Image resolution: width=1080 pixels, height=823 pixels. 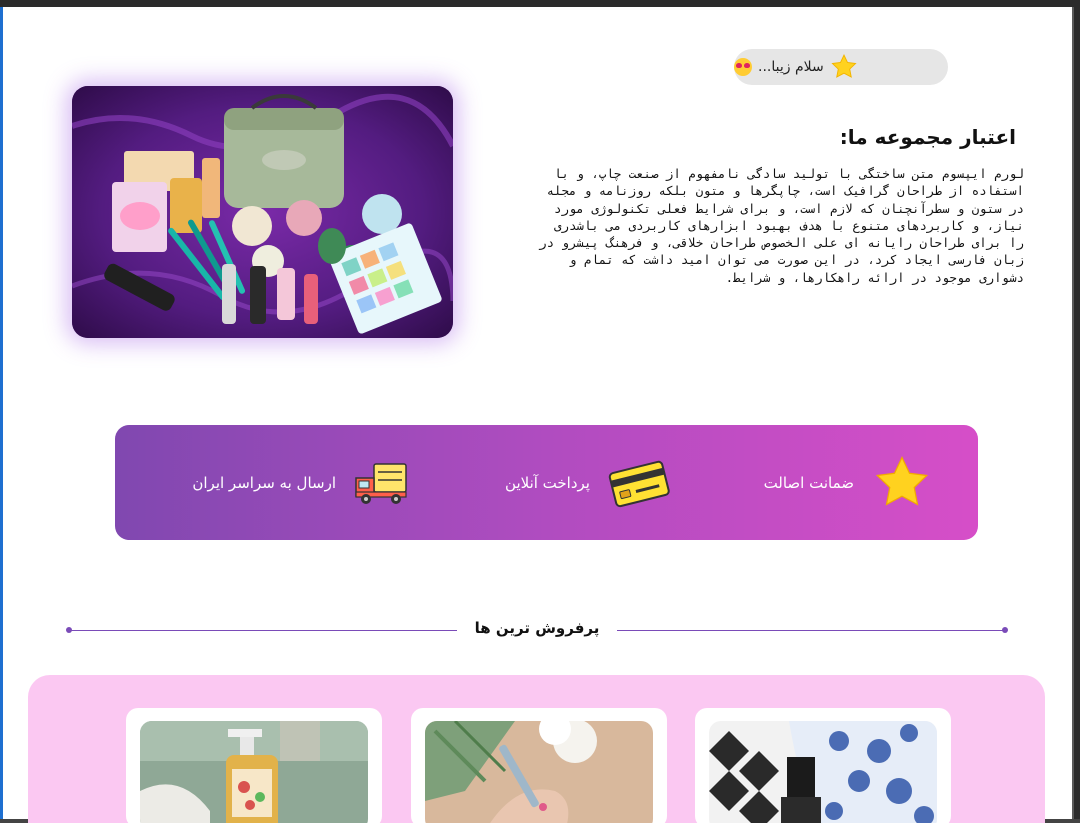 I want to click on divider-line, so click(x=811, y=630).